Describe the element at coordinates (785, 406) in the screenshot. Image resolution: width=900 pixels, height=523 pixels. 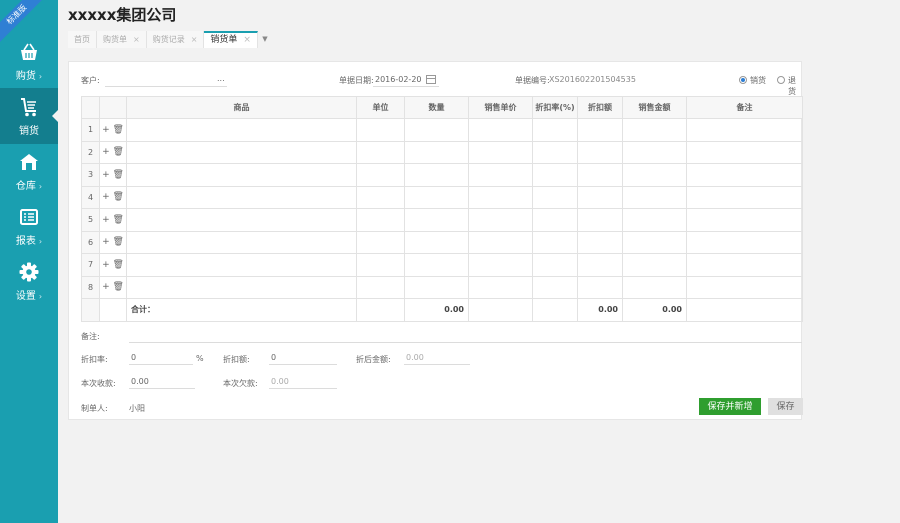
I see `save-button: 保存` at that location.